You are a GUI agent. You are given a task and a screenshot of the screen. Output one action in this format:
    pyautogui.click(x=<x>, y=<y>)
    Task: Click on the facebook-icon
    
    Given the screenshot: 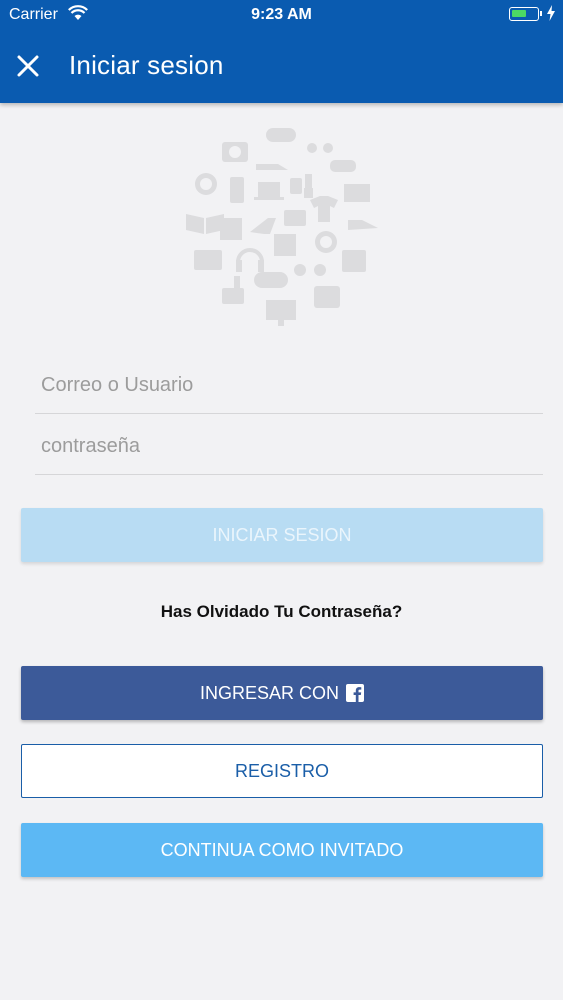 What is the action you would take?
    pyautogui.click(x=355, y=693)
    